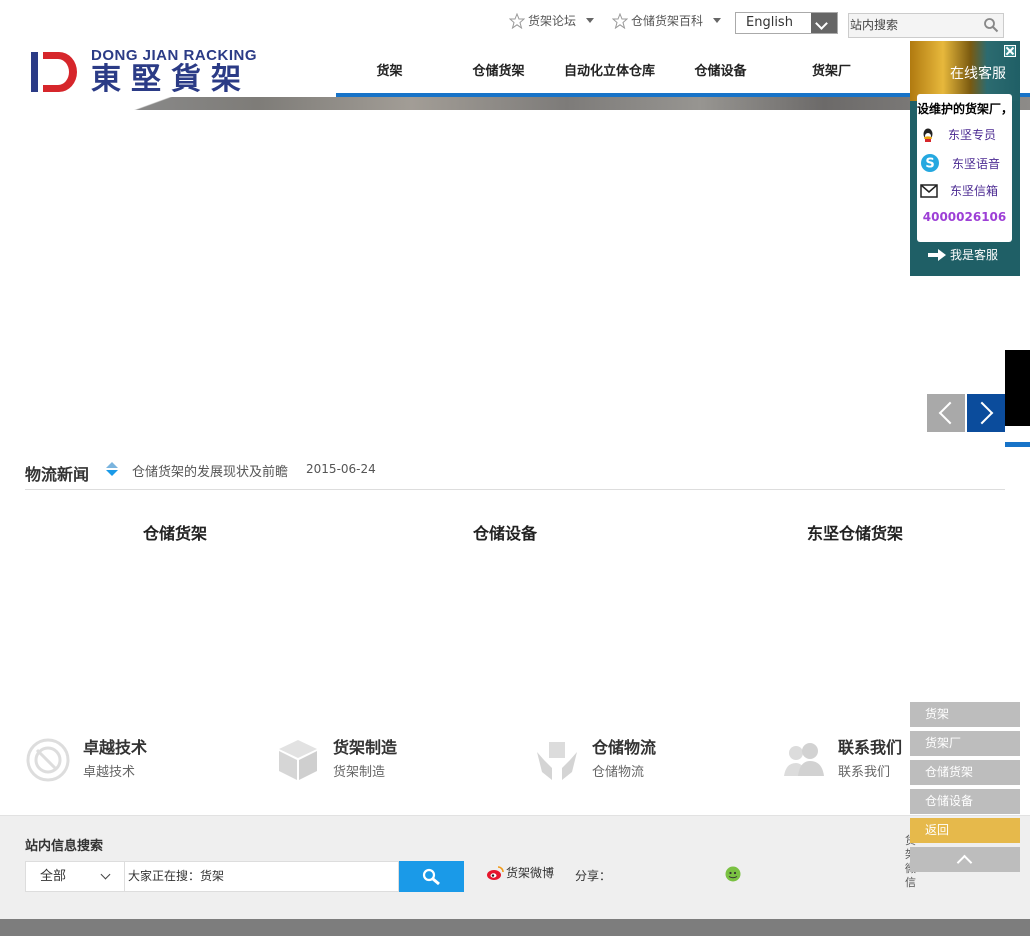 Image resolution: width=1030 pixels, height=936 pixels. I want to click on site-logo: DONG JIAN RACKING 東堅貨架, so click(143, 72).